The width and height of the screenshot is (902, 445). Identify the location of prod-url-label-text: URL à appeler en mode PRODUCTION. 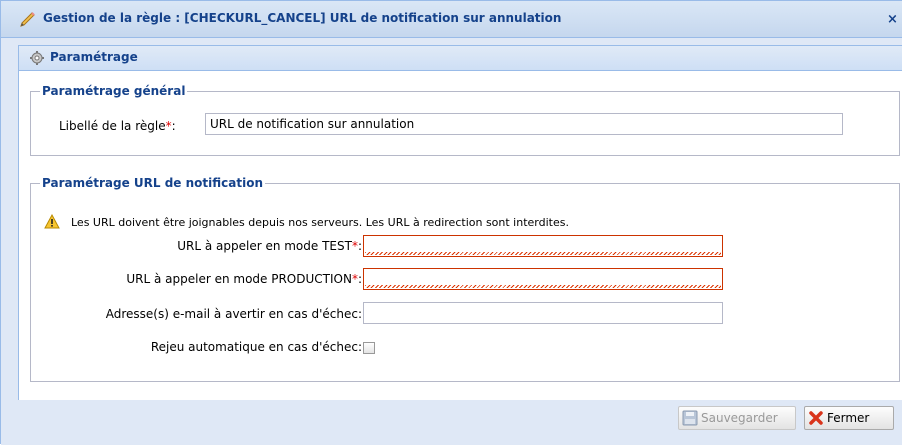
(239, 279).